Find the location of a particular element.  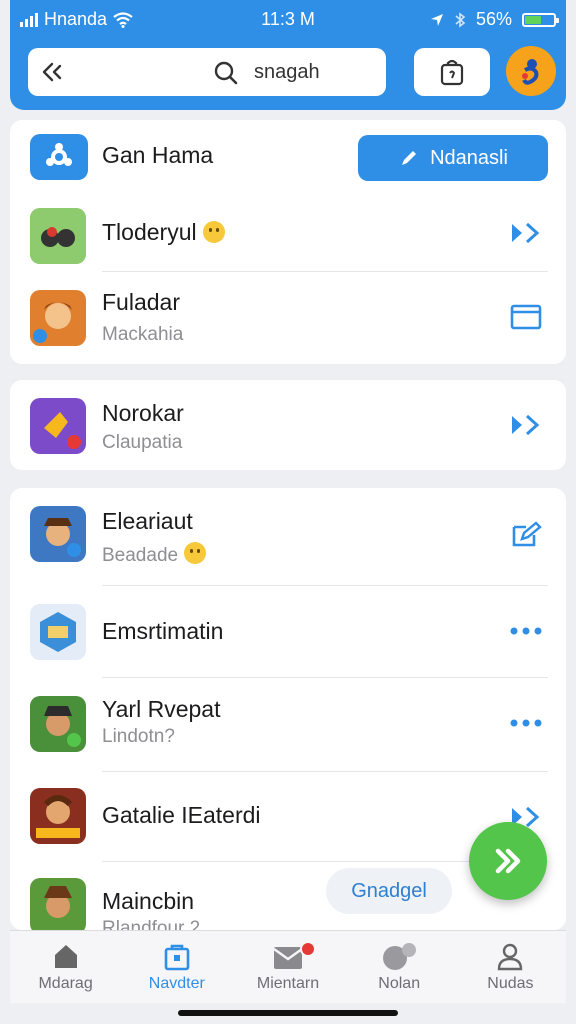

suggestion-chip: Gnadgel is located at coordinates (389, 891).